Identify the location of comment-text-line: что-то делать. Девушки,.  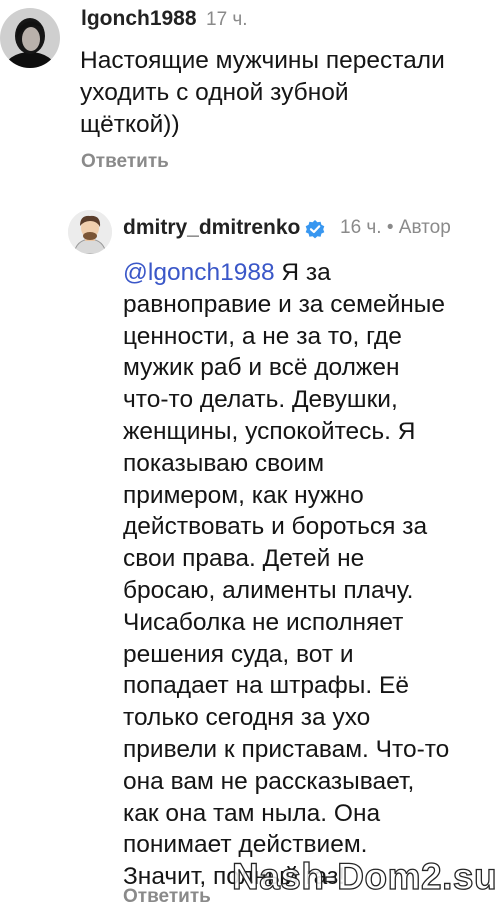
(260, 400).